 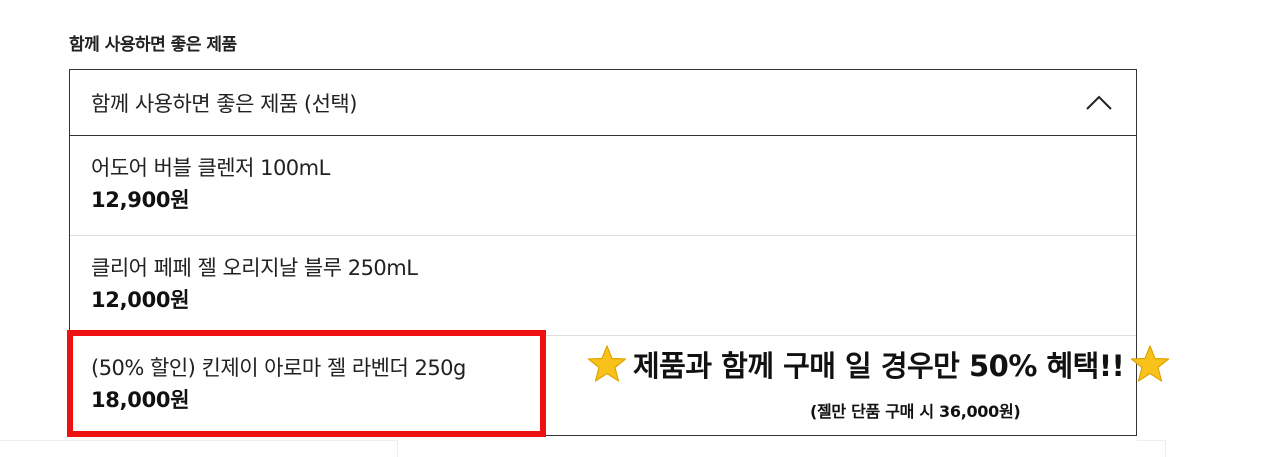 What do you see at coordinates (1099, 102) in the screenshot?
I see `chevron-up-icon` at bounding box center [1099, 102].